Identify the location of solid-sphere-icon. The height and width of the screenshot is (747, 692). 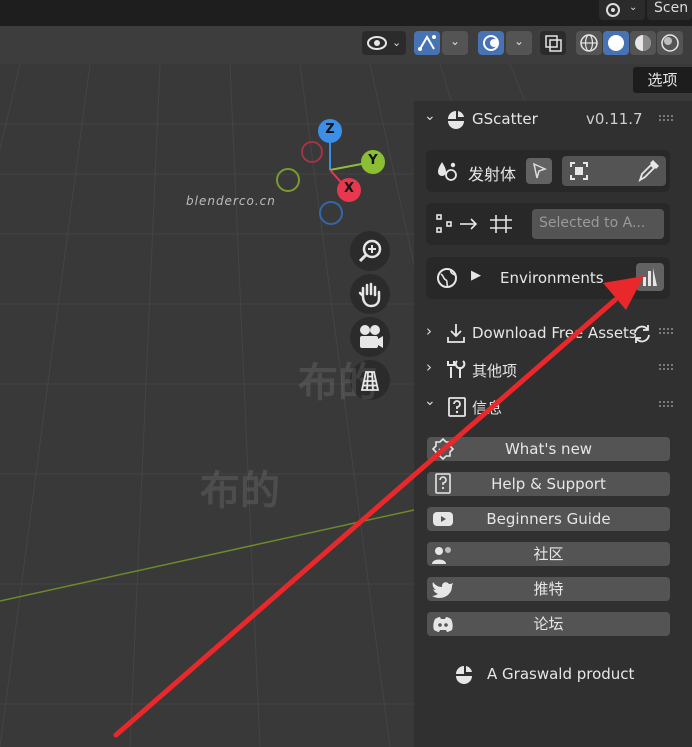
(616, 43).